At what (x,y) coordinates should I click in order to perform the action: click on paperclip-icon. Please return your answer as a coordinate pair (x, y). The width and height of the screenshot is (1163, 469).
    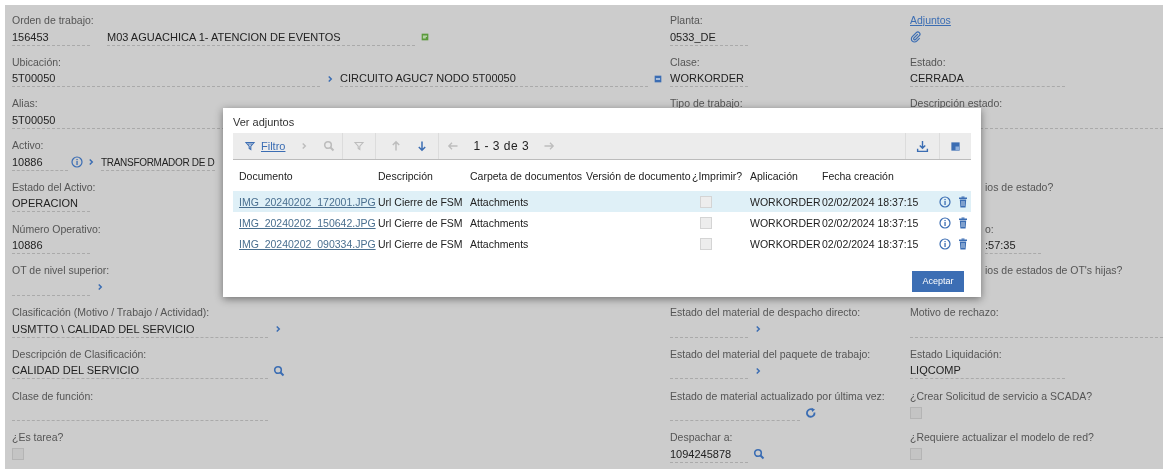
    Looking at the image, I should click on (916, 37).